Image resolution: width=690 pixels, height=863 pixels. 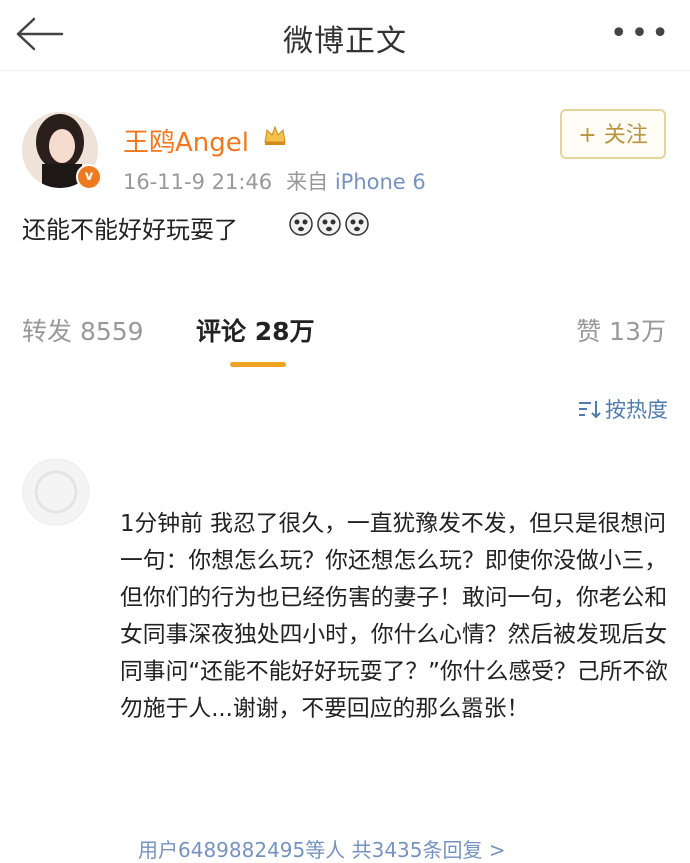 I want to click on page-title: 微博正文, so click(x=345, y=41).